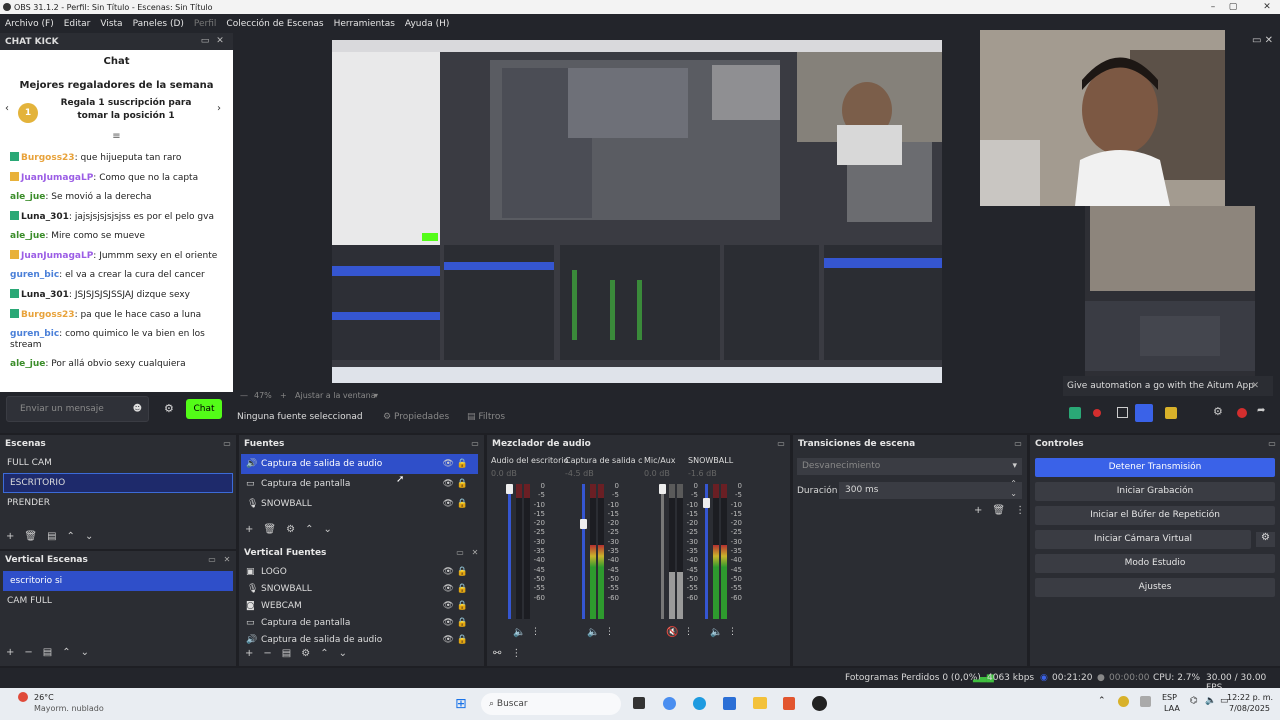  I want to click on volume-slider-handle, so click(583, 524).